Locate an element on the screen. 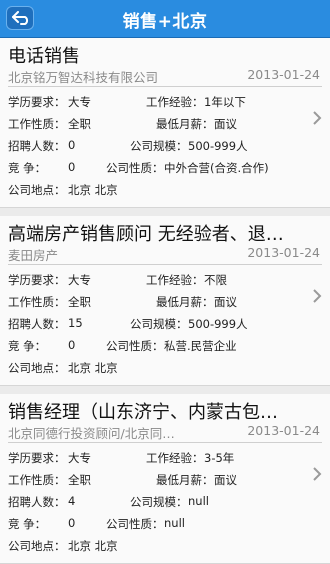  detail-row: 竞 争： 0 公司性质： null is located at coordinates (158, 526).